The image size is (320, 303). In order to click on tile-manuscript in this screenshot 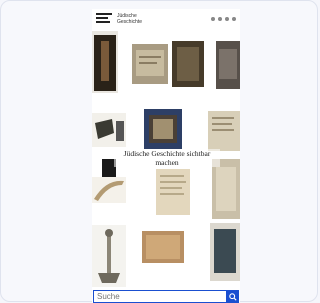, I will do `click(224, 131)`.